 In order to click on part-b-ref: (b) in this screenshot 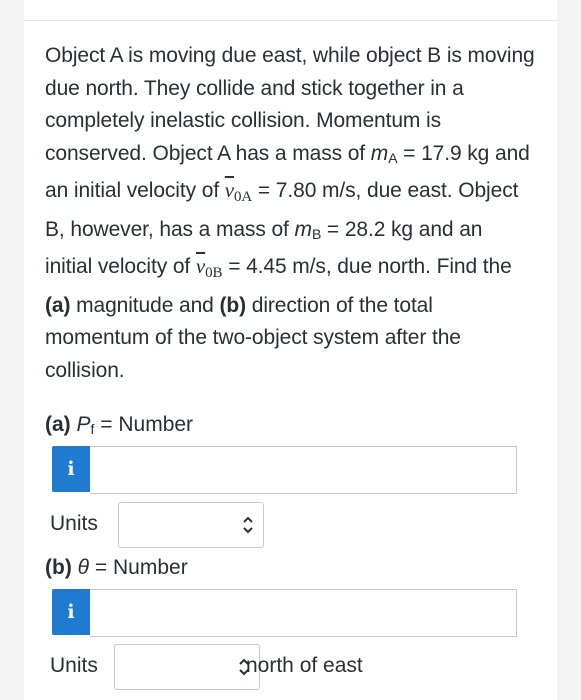, I will do `click(233, 305)`.